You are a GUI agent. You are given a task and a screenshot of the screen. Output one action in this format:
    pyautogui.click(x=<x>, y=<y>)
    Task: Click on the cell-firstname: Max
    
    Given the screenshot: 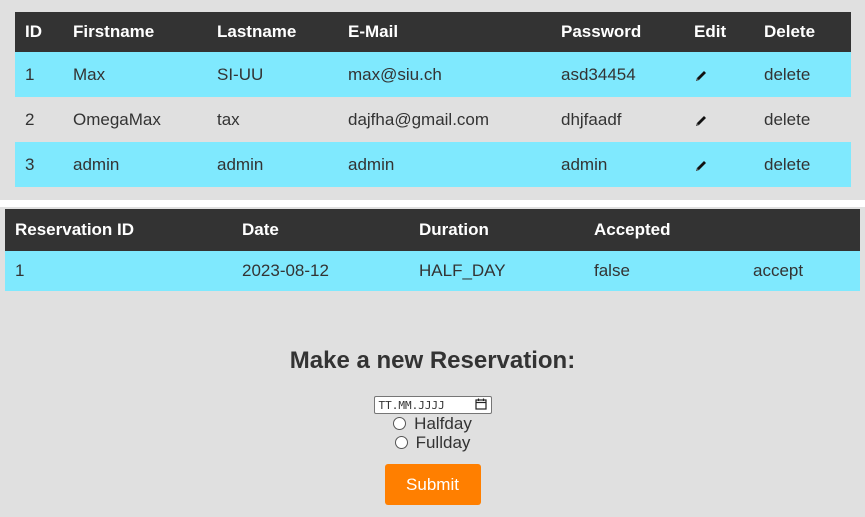 What is the action you would take?
    pyautogui.click(x=135, y=74)
    